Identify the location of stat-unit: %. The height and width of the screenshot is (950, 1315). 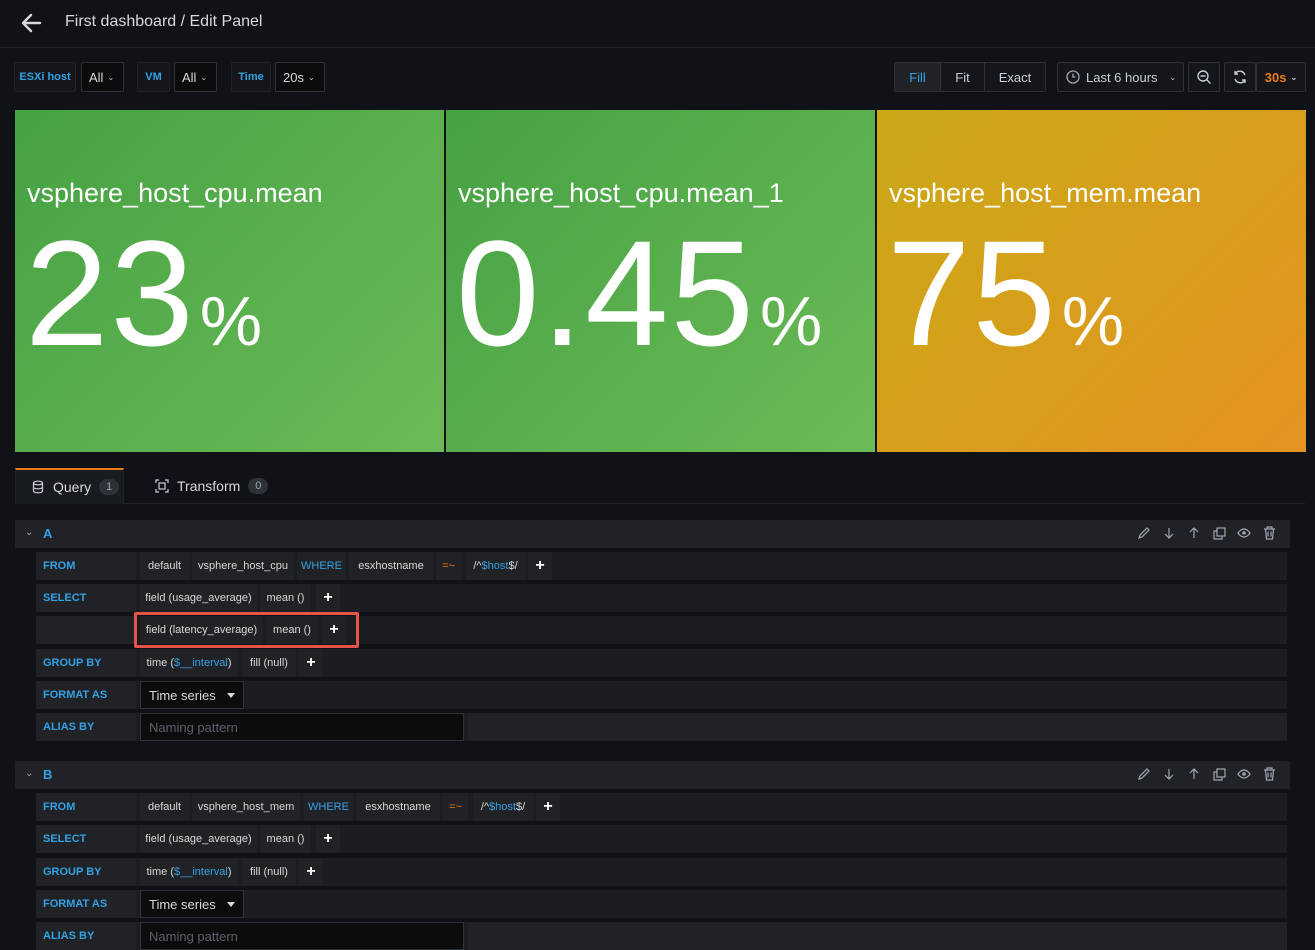
(1093, 321).